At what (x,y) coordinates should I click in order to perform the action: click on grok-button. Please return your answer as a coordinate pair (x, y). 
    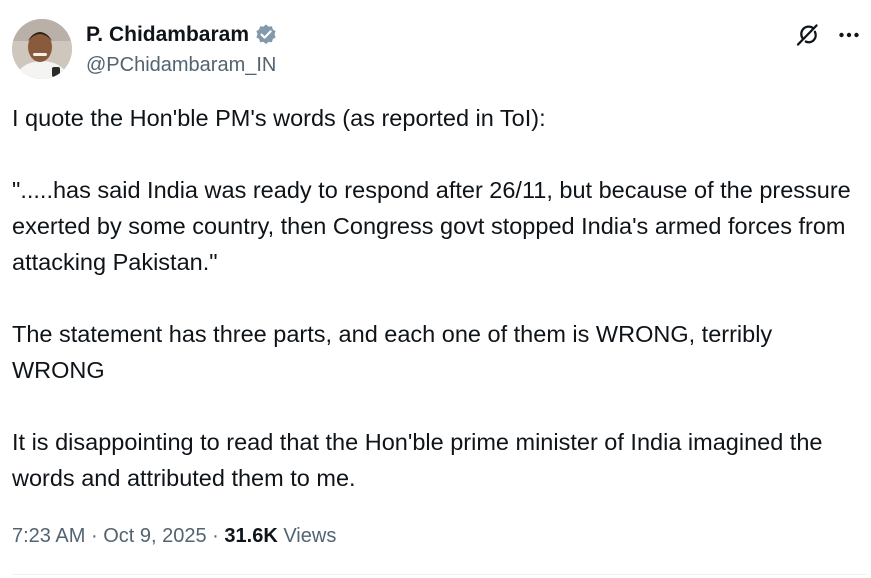
    Looking at the image, I should click on (807, 35).